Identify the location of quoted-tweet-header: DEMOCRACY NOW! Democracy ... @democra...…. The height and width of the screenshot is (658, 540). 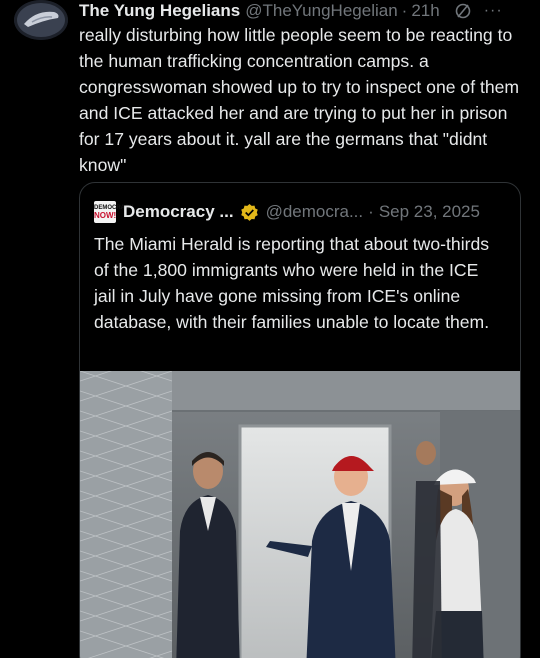
(302, 212).